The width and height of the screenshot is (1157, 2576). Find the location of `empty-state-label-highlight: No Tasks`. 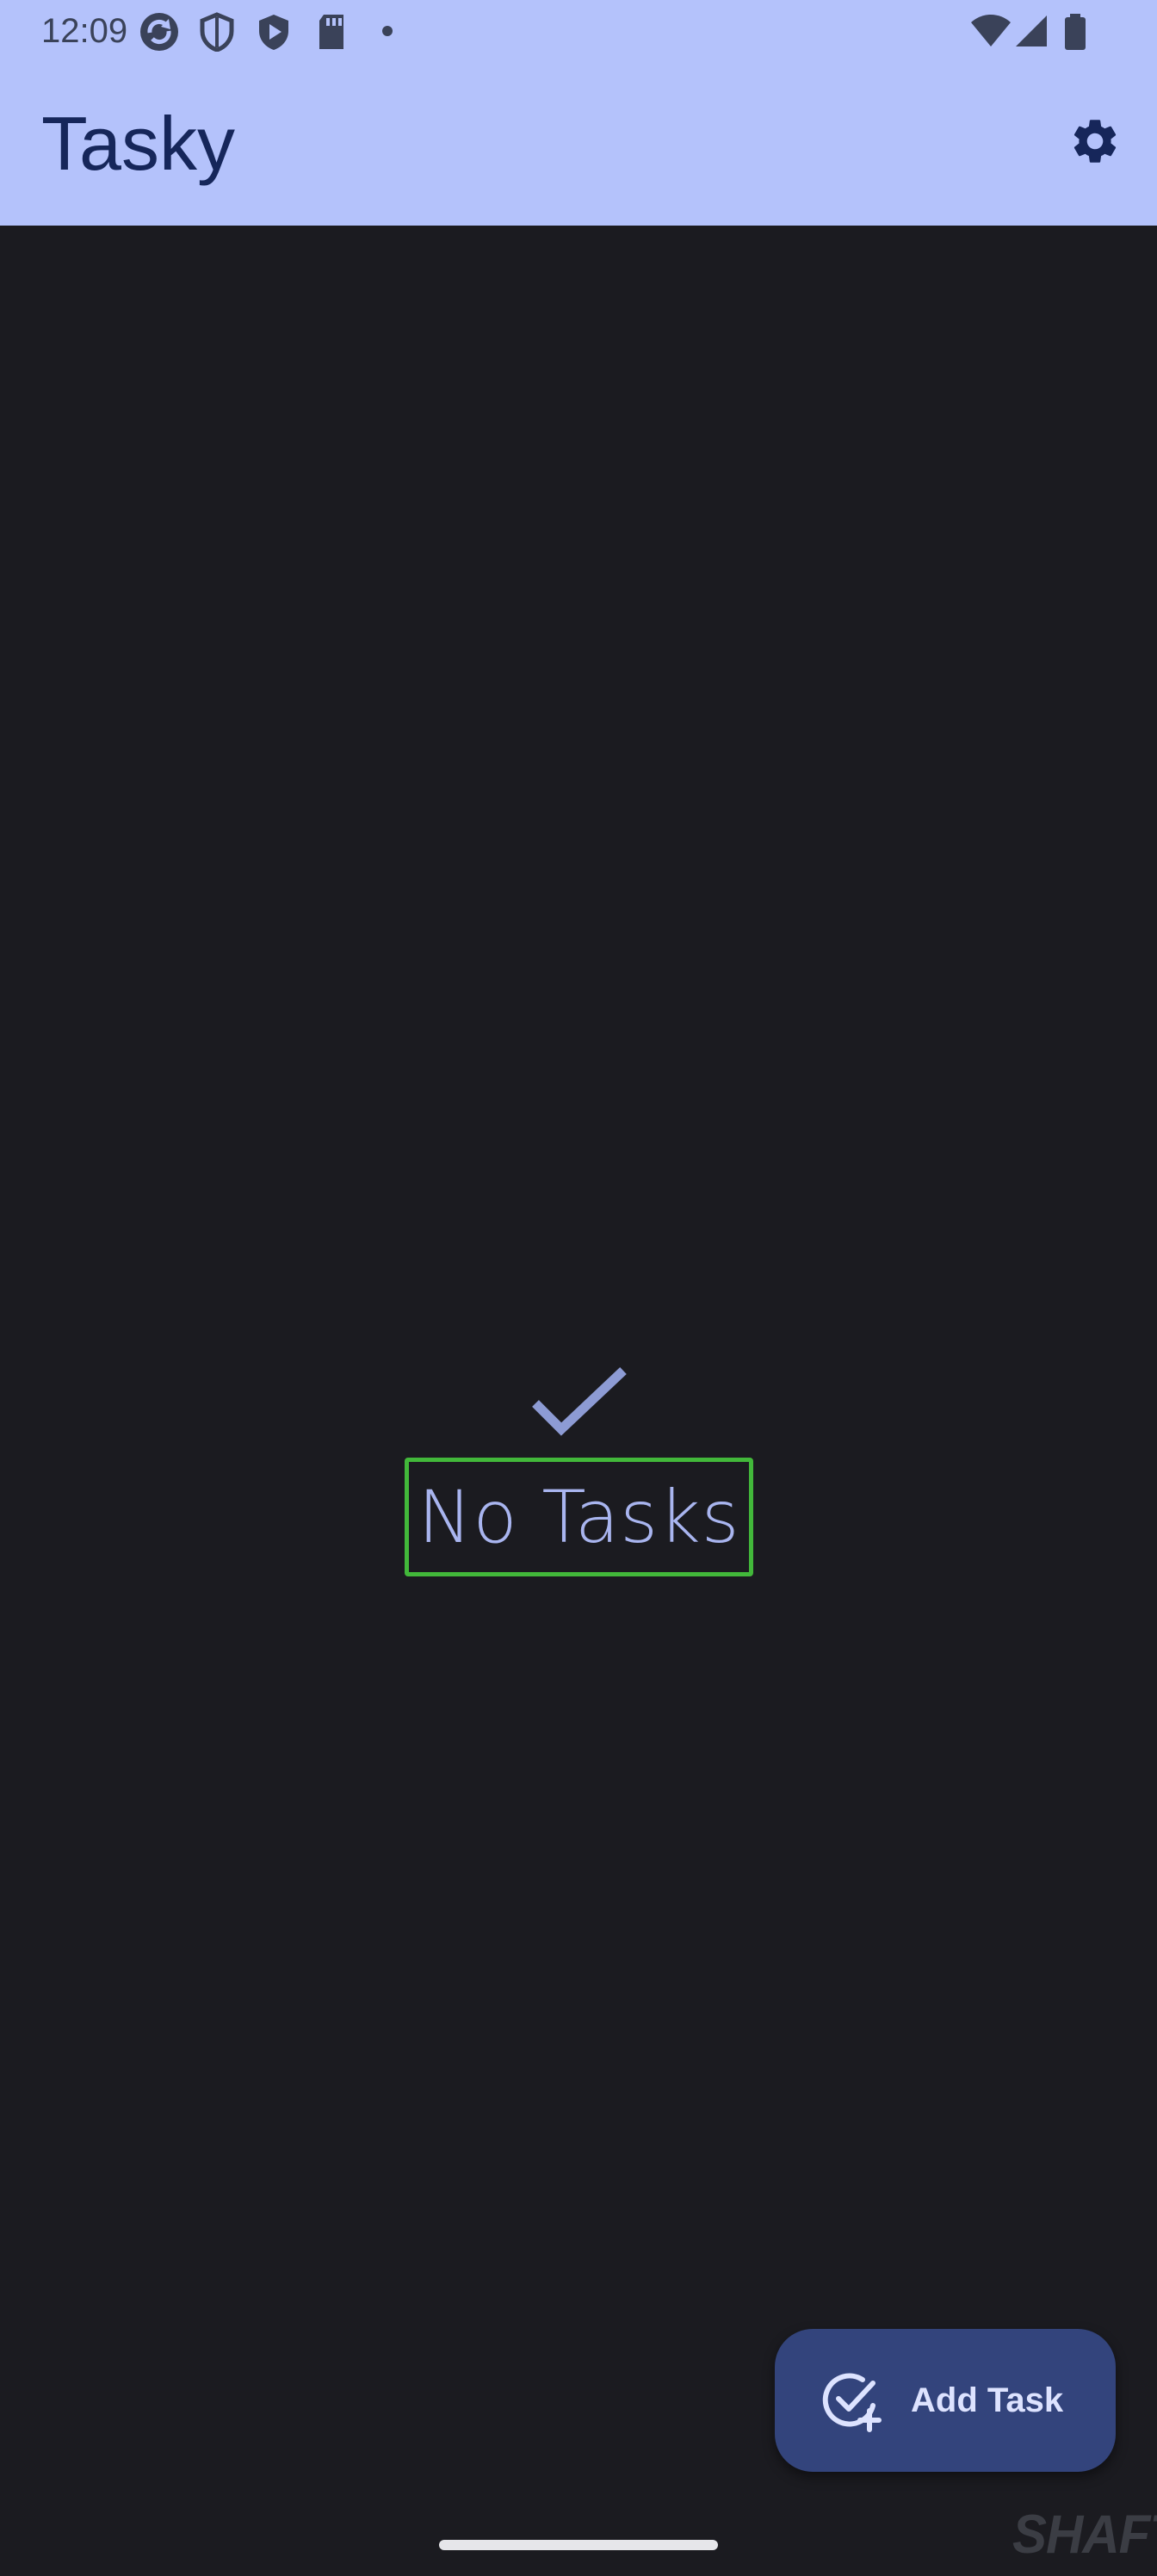

empty-state-label-highlight: No Tasks is located at coordinates (579, 1517).